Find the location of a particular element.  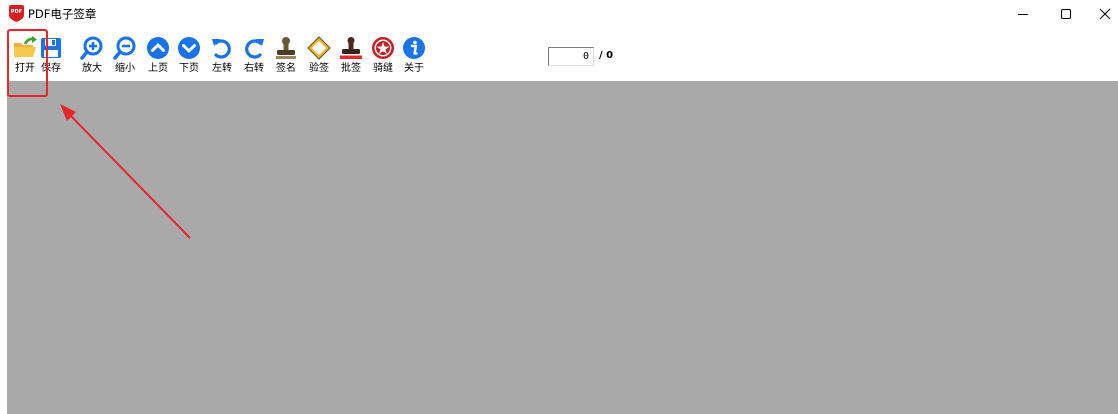

page-up-button: 上页 is located at coordinates (158, 57).